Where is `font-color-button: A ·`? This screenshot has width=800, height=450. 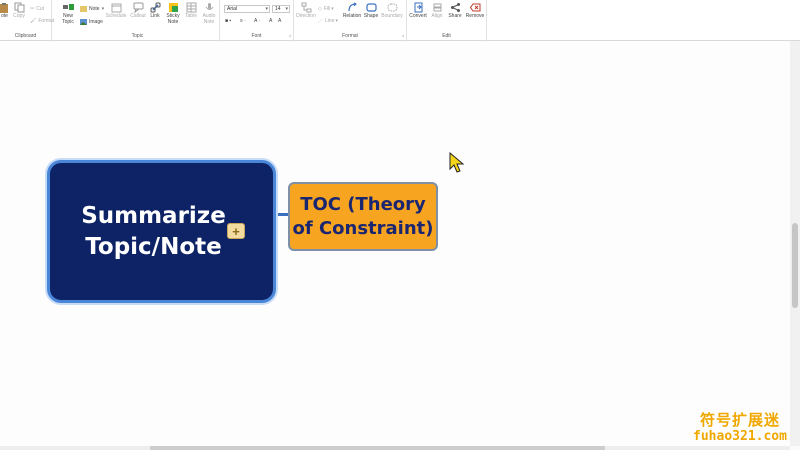
font-color-button: A · is located at coordinates (257, 21).